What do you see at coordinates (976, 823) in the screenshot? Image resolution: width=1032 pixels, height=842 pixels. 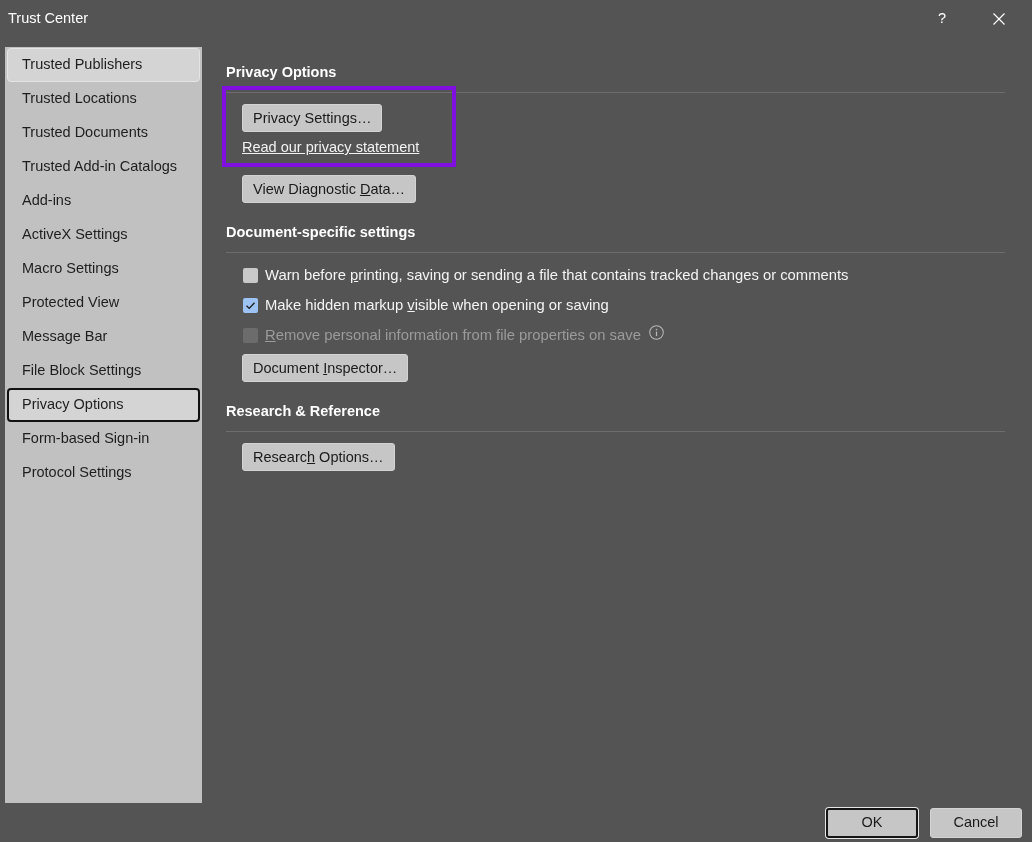 I see `dialog-button: Cancel` at bounding box center [976, 823].